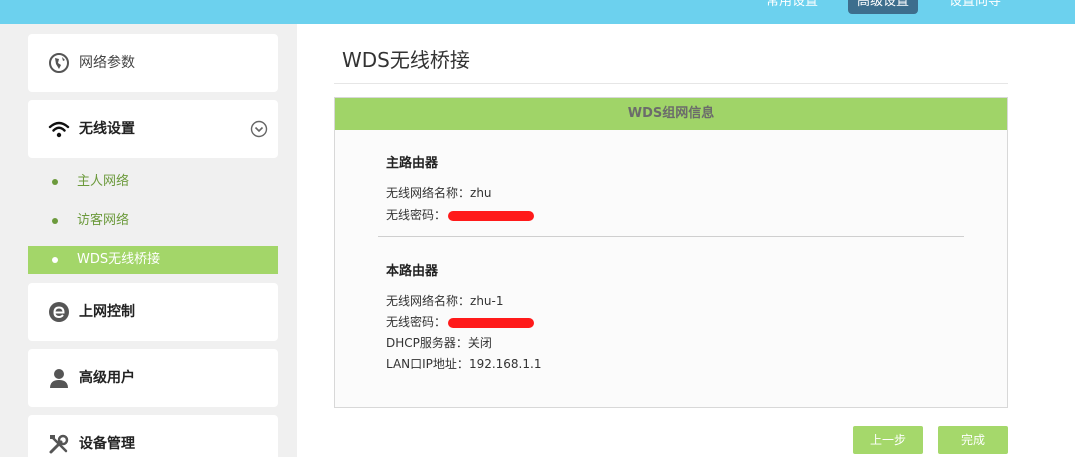  What do you see at coordinates (883, 7) in the screenshot?
I see `nav-advanced-settings: 高级设置` at bounding box center [883, 7].